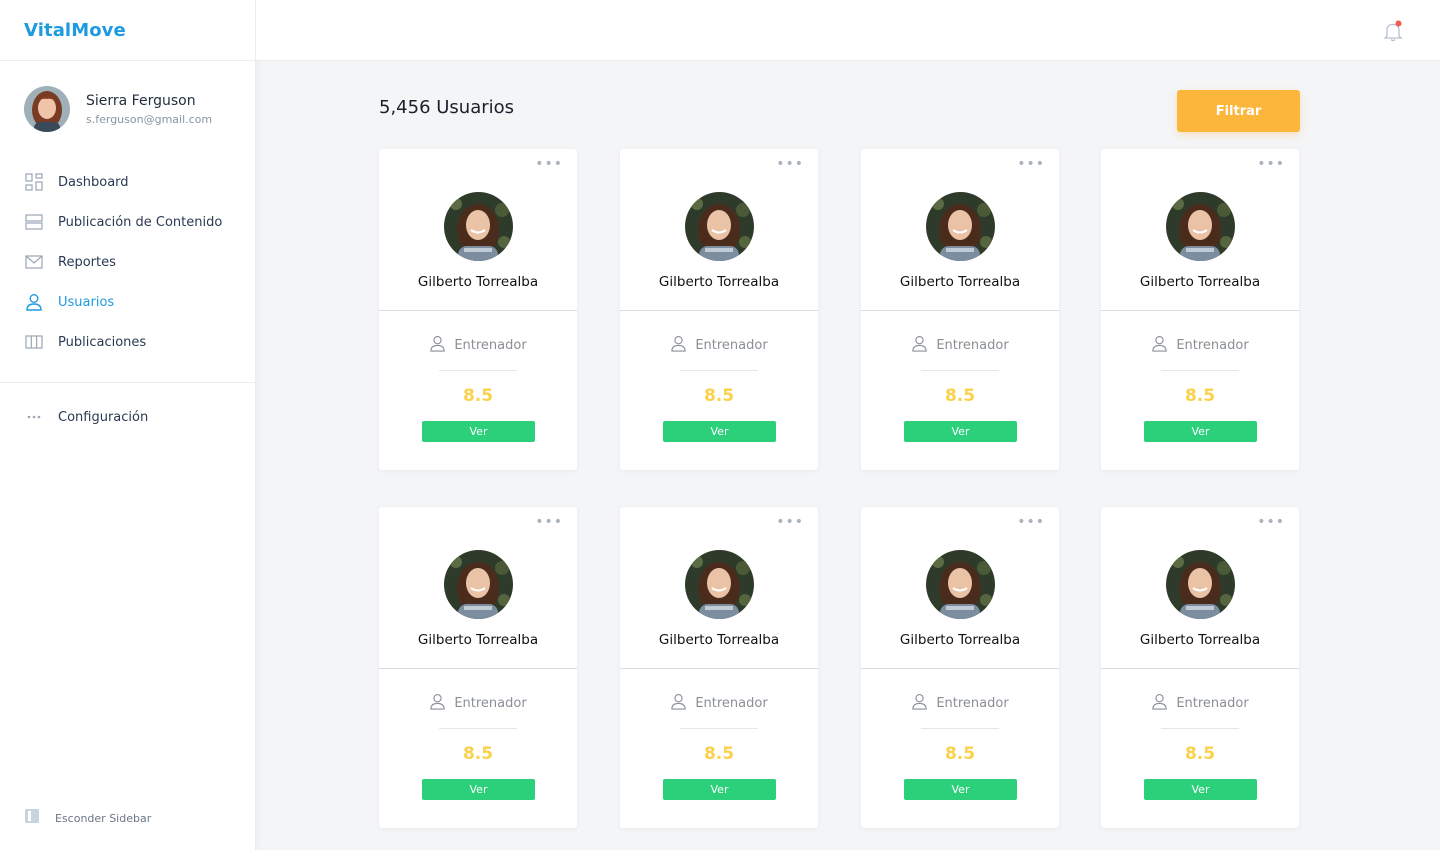 Image resolution: width=1440 pixels, height=850 pixels. I want to click on sidebar-item-label: Publicación de Contenido, so click(140, 222).